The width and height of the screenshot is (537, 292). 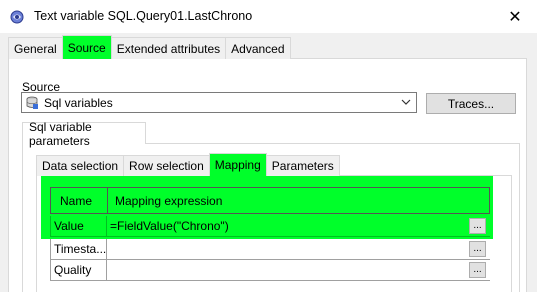 What do you see at coordinates (237, 164) in the screenshot?
I see `tab-mapping: Mapping` at bounding box center [237, 164].